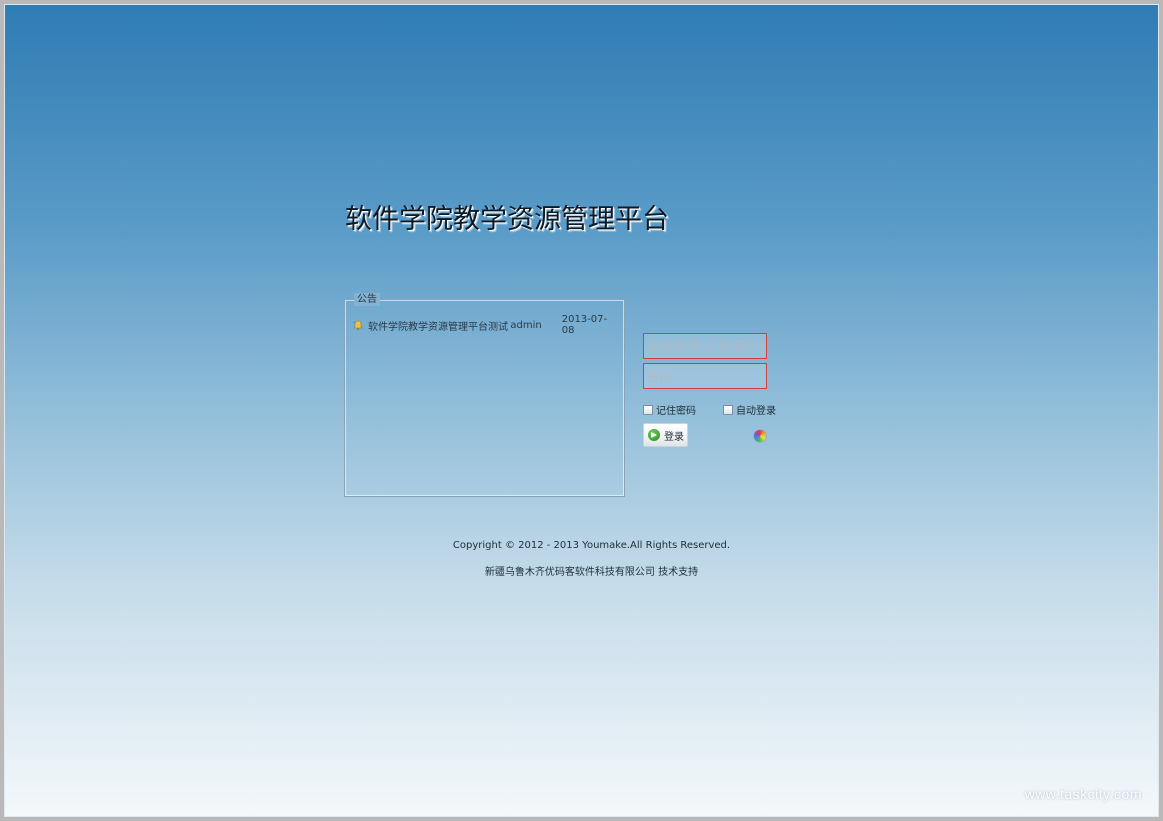 This screenshot has height=821, width=1163. What do you see at coordinates (676, 411) in the screenshot?
I see `remember-label: 记住密码` at bounding box center [676, 411].